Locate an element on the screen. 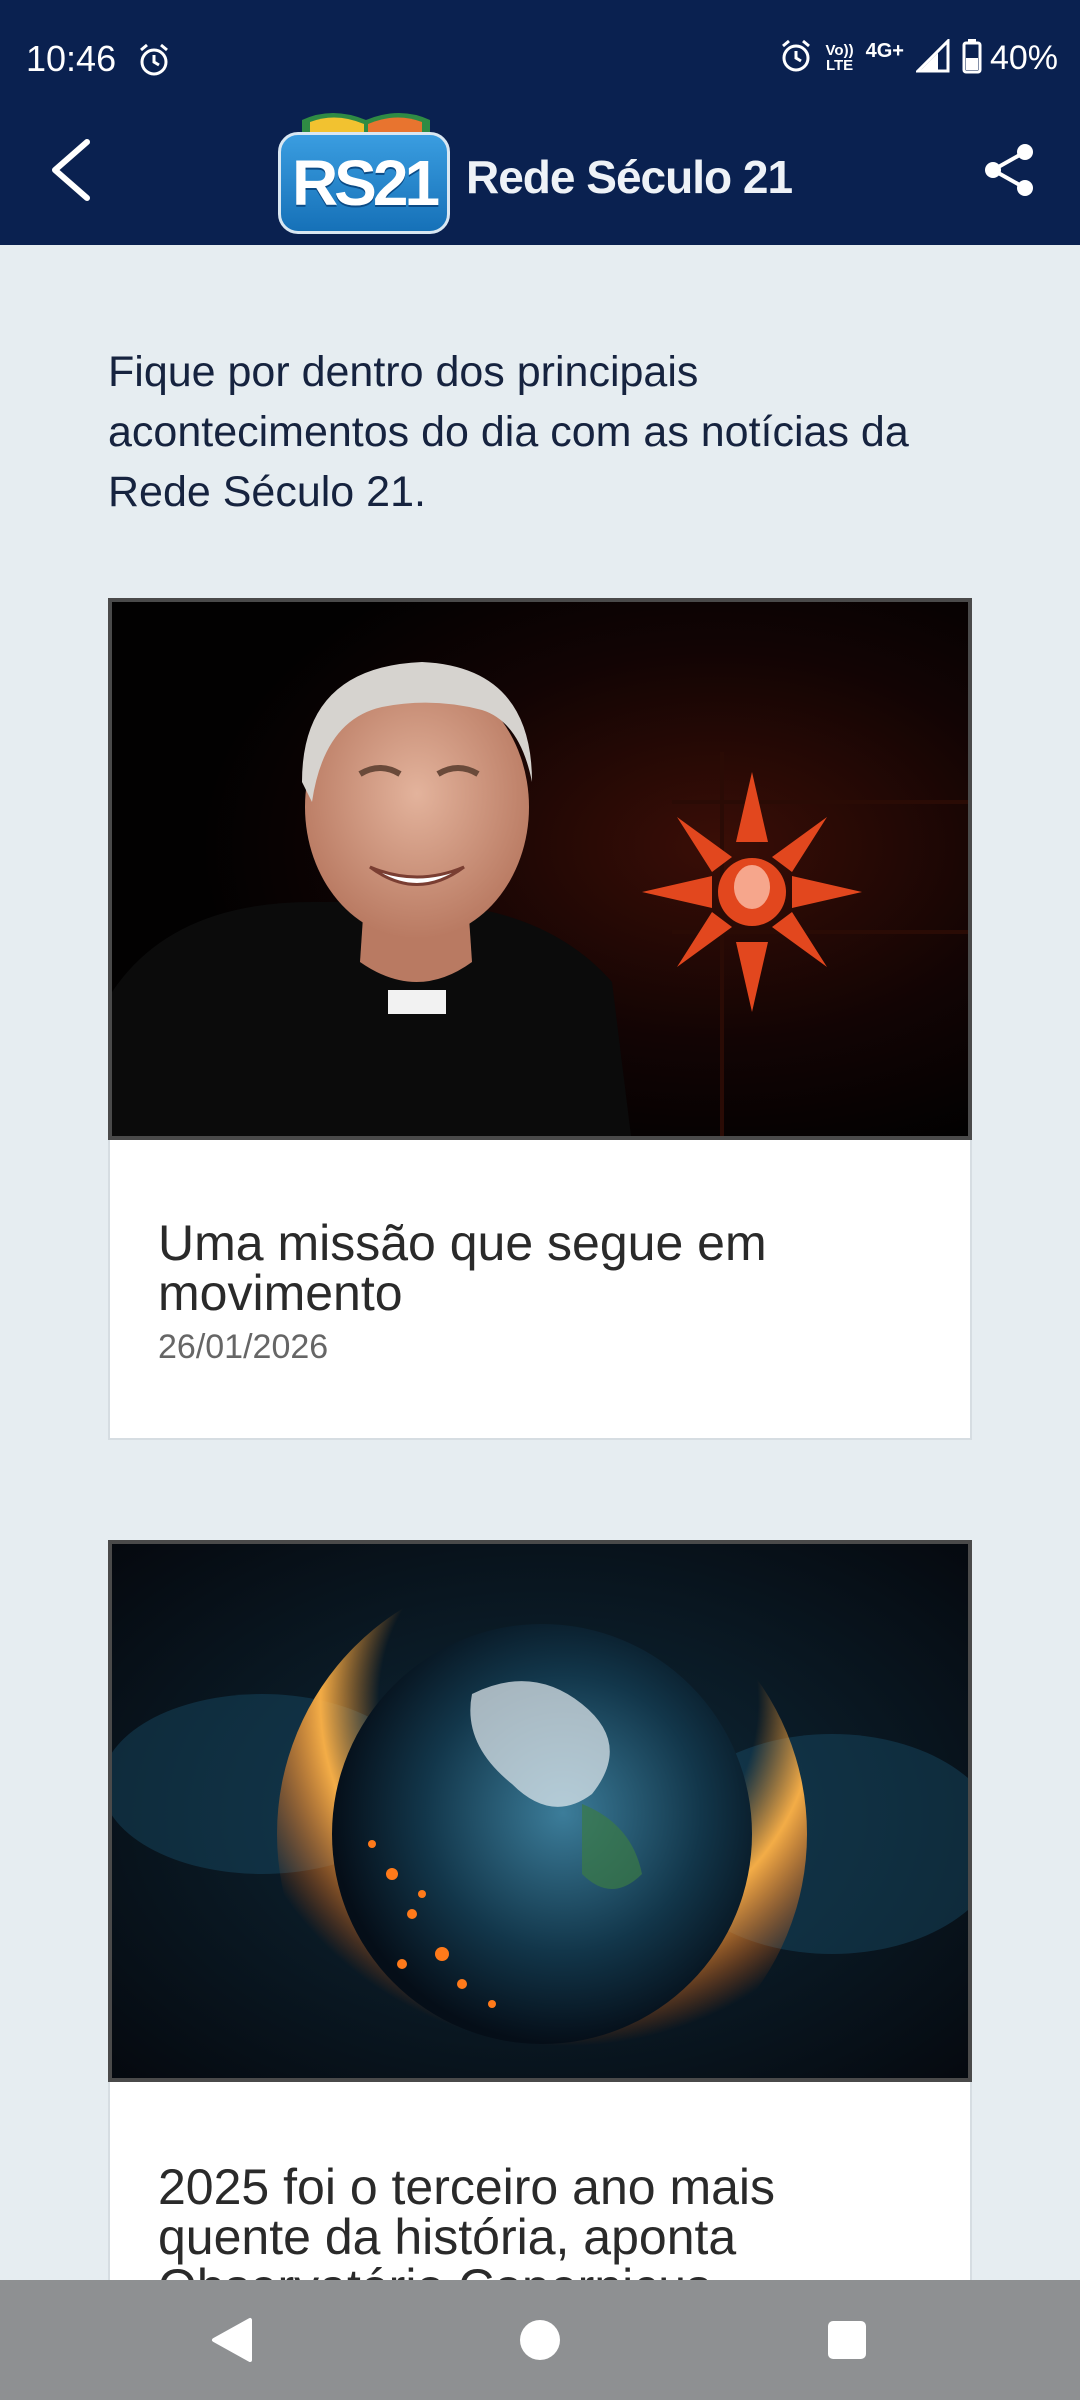 This screenshot has width=1080, height=2400. share-icon is located at coordinates (1009, 170).